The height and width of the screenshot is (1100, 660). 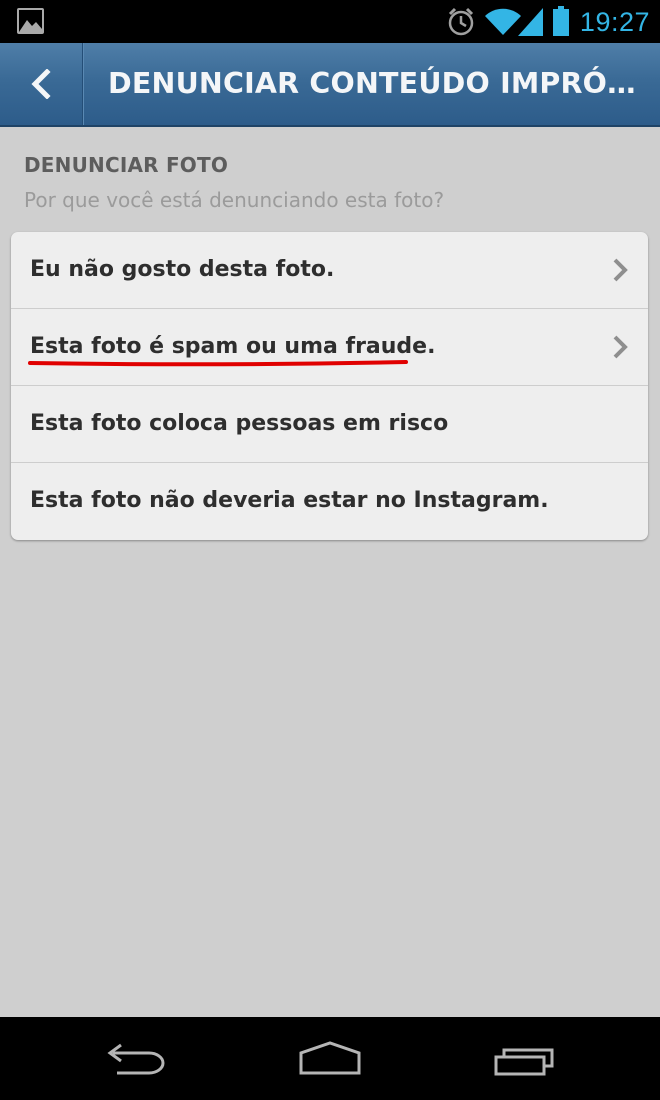 I want to click on wifi-icon, so click(x=503, y=22).